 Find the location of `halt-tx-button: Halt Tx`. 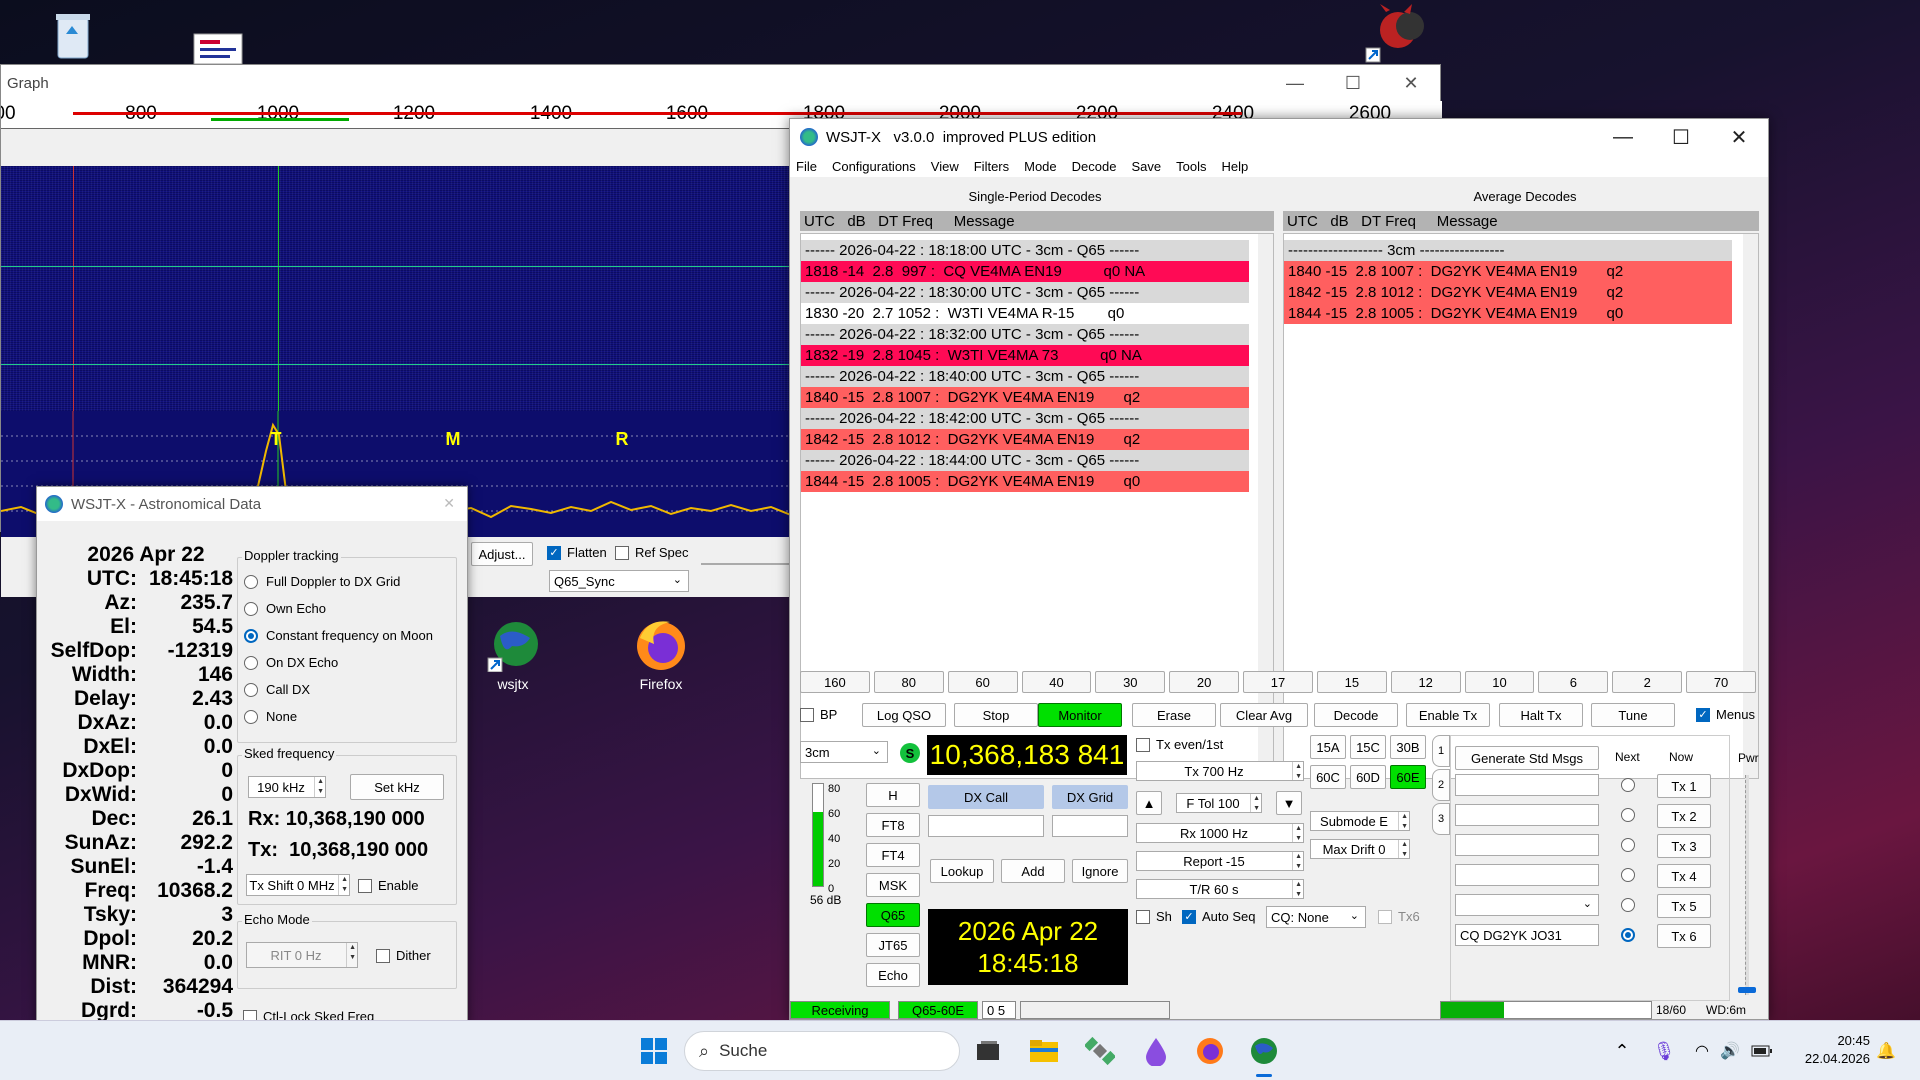

halt-tx-button: Halt Tx is located at coordinates (1541, 715).